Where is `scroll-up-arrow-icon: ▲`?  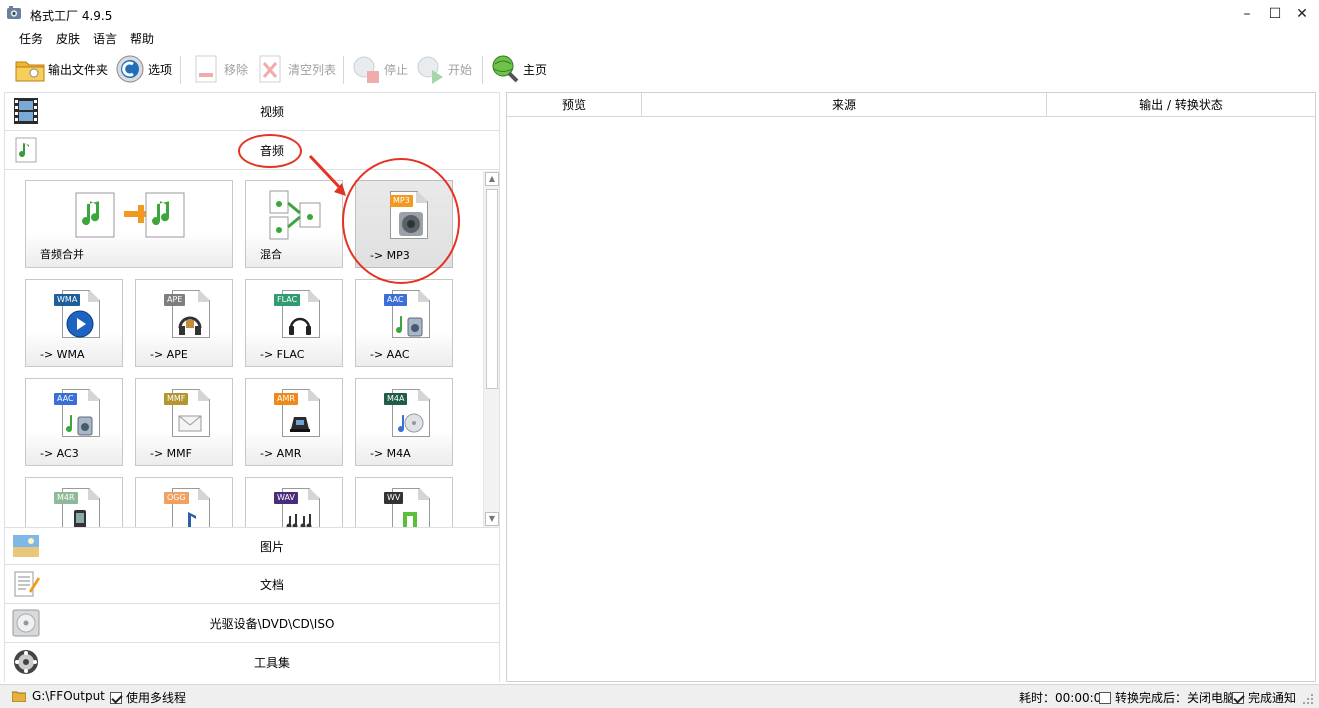 scroll-up-arrow-icon: ▲ is located at coordinates (492, 179).